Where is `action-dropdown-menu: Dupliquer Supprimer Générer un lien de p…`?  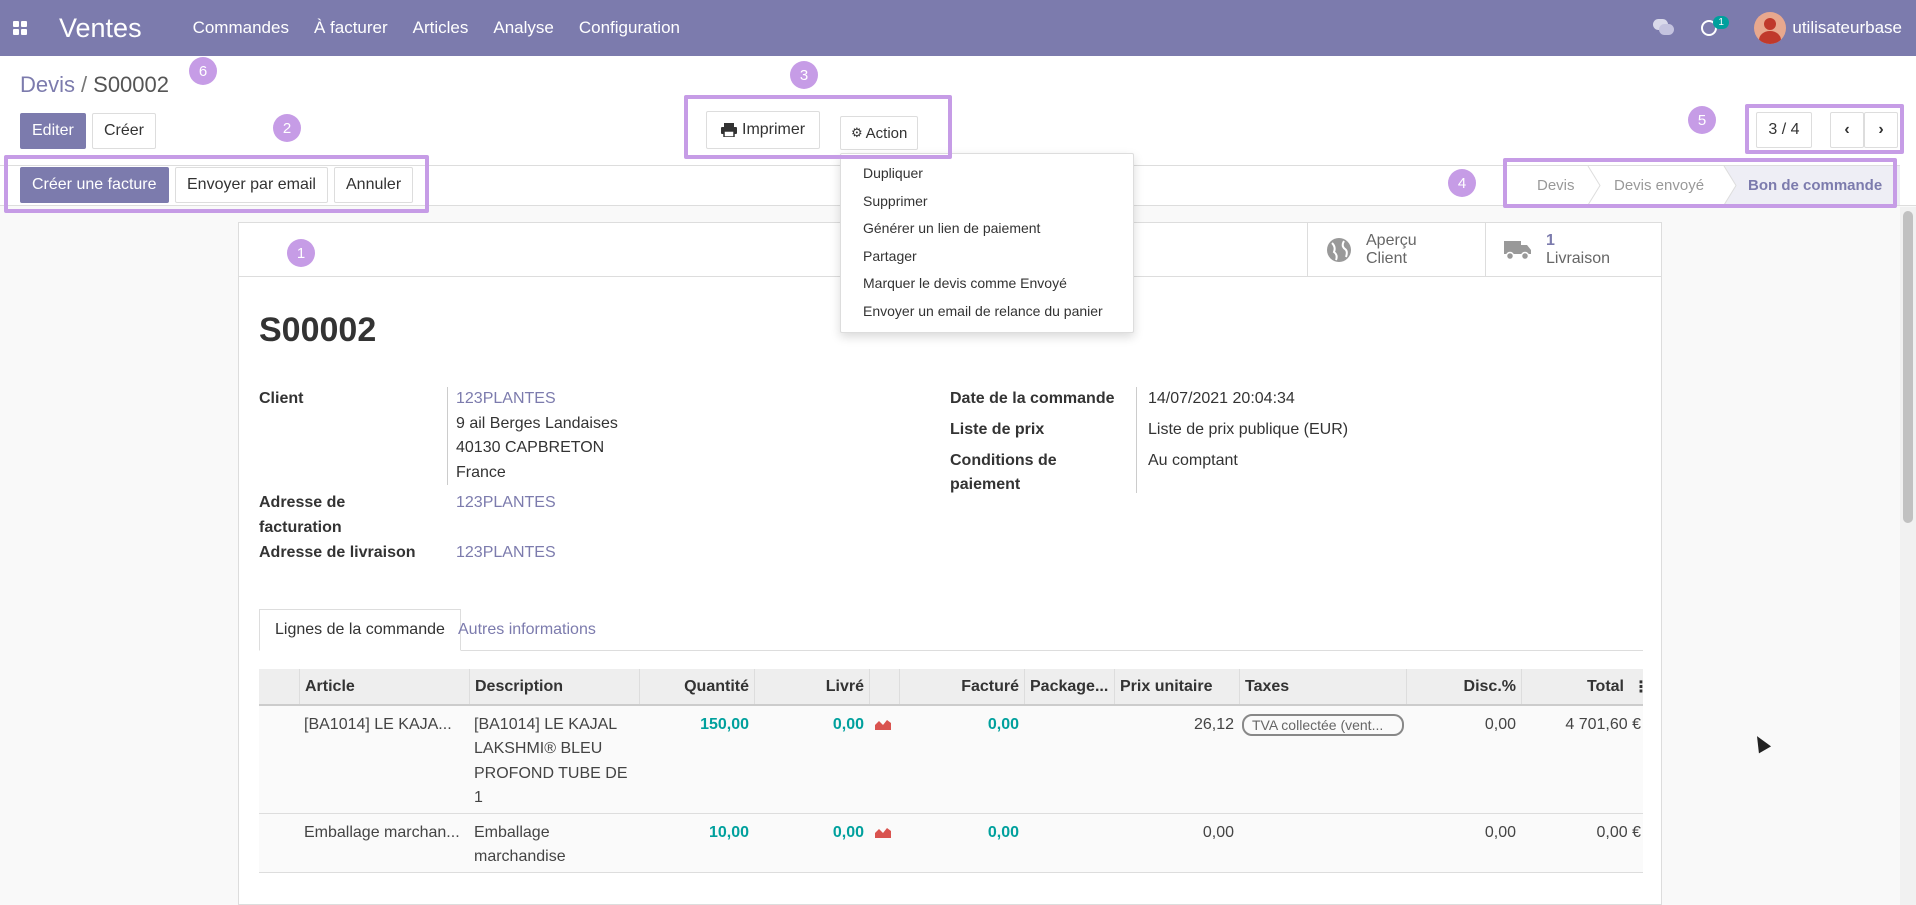
action-dropdown-menu: Dupliquer Supprimer Générer un lien de p… is located at coordinates (987, 243).